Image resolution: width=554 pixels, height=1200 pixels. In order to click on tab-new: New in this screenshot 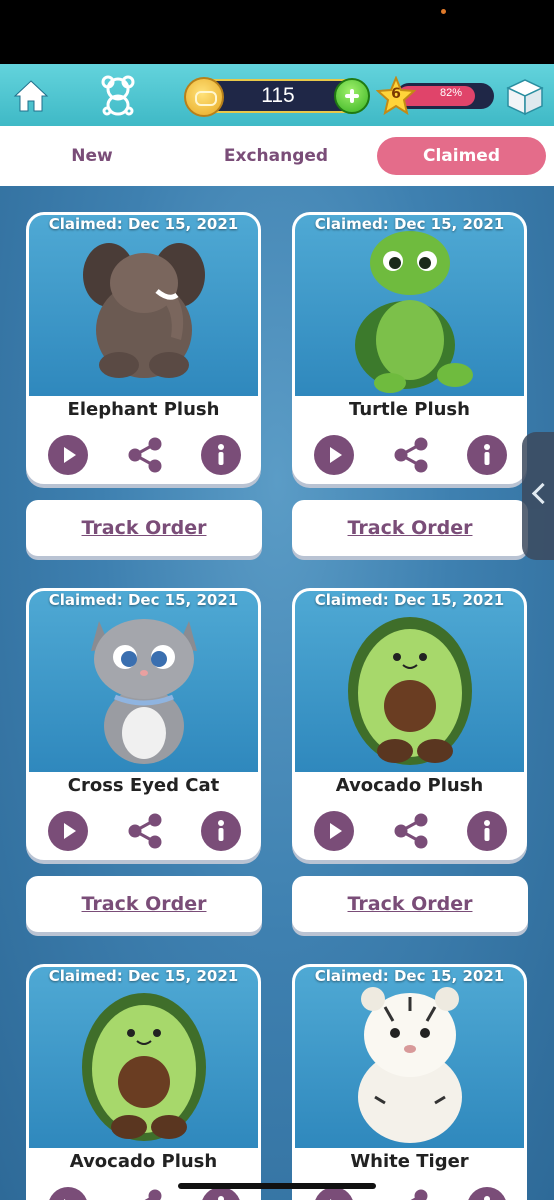, I will do `click(92, 156)`.